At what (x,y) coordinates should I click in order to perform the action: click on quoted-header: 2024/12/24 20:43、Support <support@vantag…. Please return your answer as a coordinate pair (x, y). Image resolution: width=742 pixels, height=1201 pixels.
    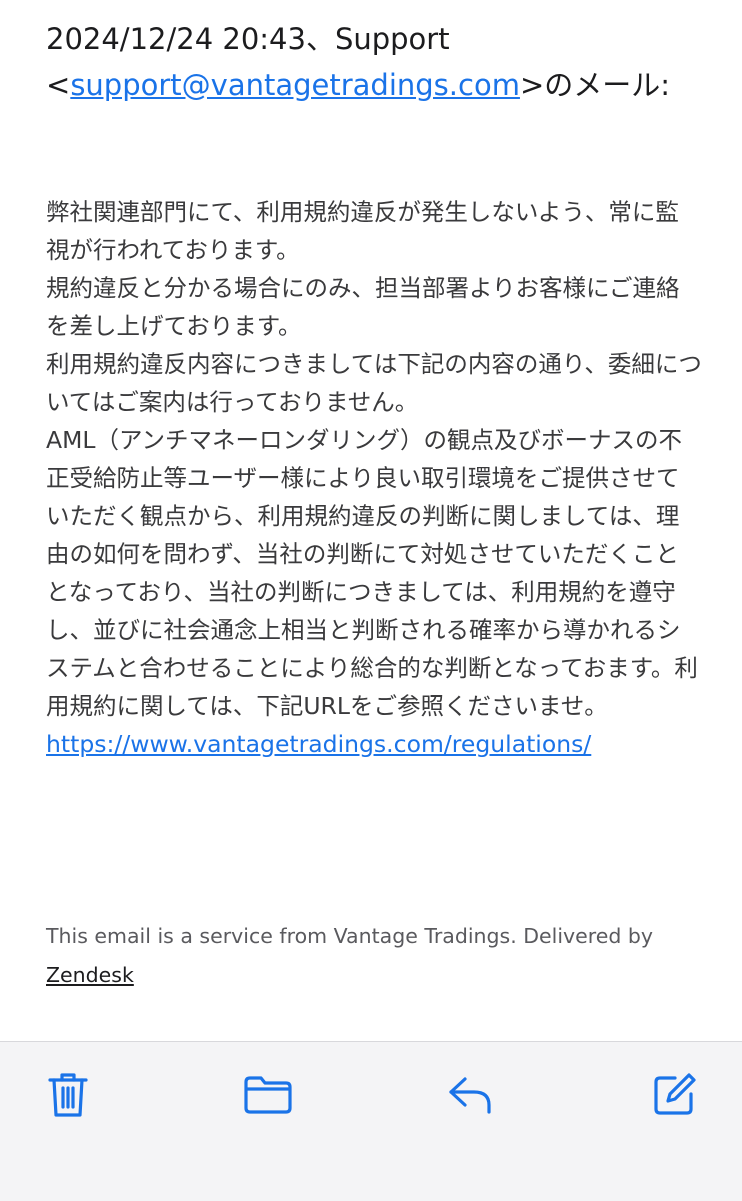
    Looking at the image, I should click on (371, 62).